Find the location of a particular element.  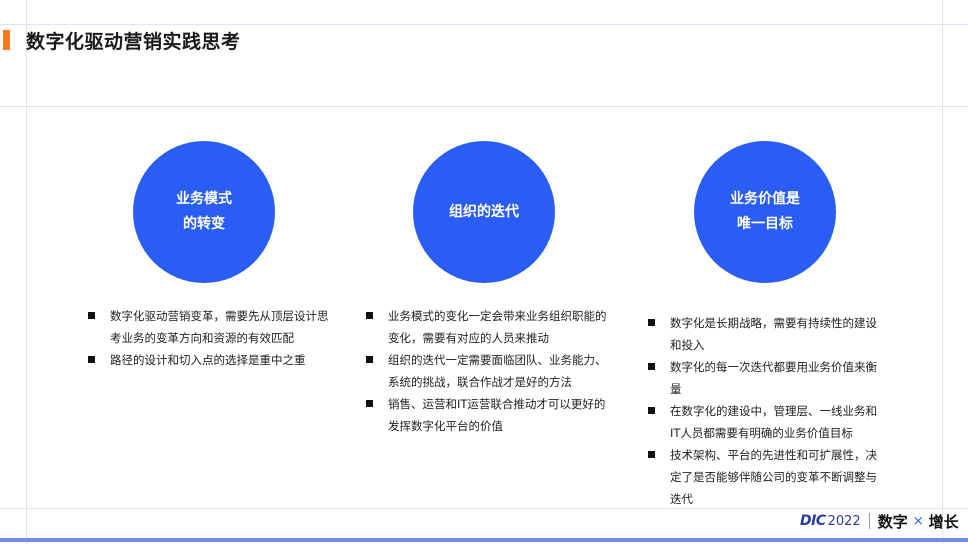

guide-line-right is located at coordinates (942, 272).